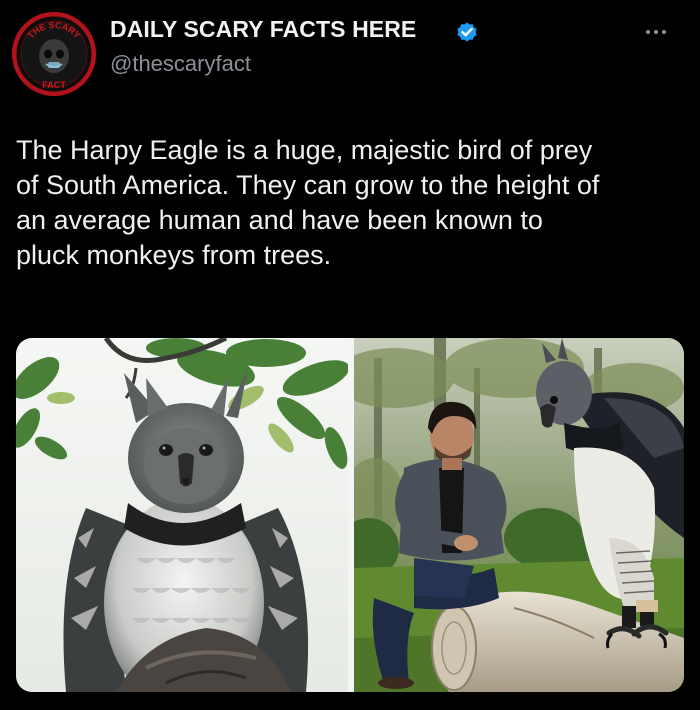 This screenshot has height=710, width=700. I want to click on avatar: THE SCARY FACT, so click(54, 54).